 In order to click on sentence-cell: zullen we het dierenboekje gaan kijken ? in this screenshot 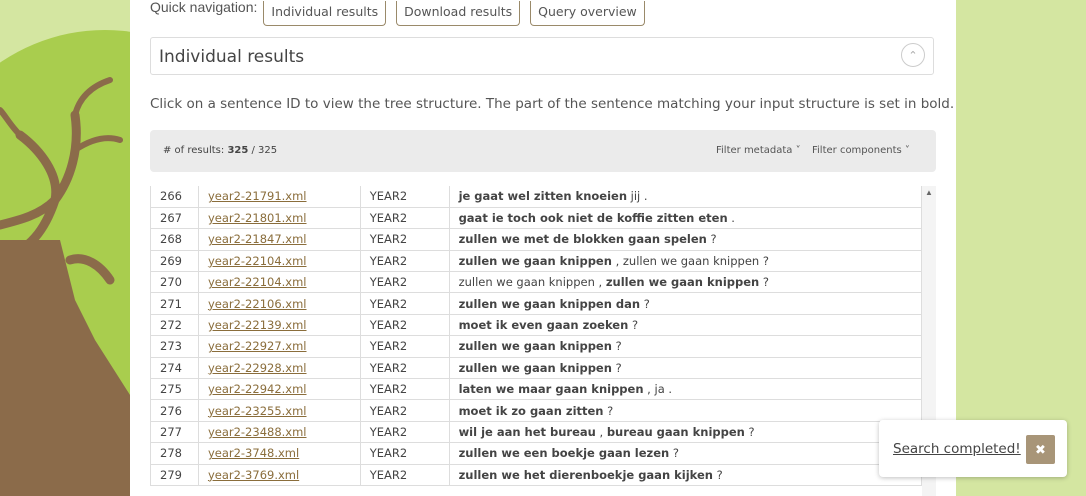, I will do `click(685, 474)`.